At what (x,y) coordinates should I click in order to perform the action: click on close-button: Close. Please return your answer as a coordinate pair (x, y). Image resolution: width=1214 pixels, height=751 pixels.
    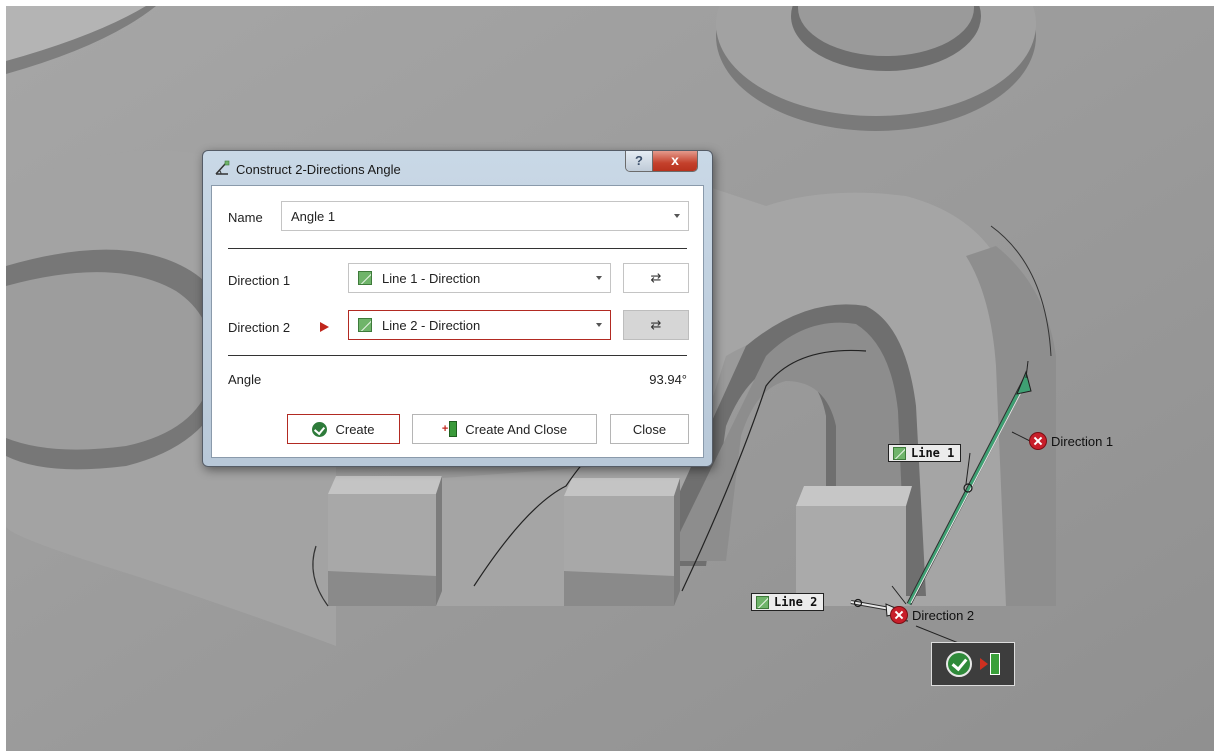
    Looking at the image, I should click on (649, 429).